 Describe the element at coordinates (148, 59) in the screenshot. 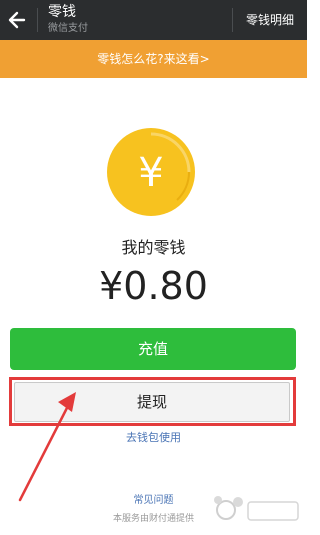

I see `banner-text: 零钱怎么花?来这看` at that location.